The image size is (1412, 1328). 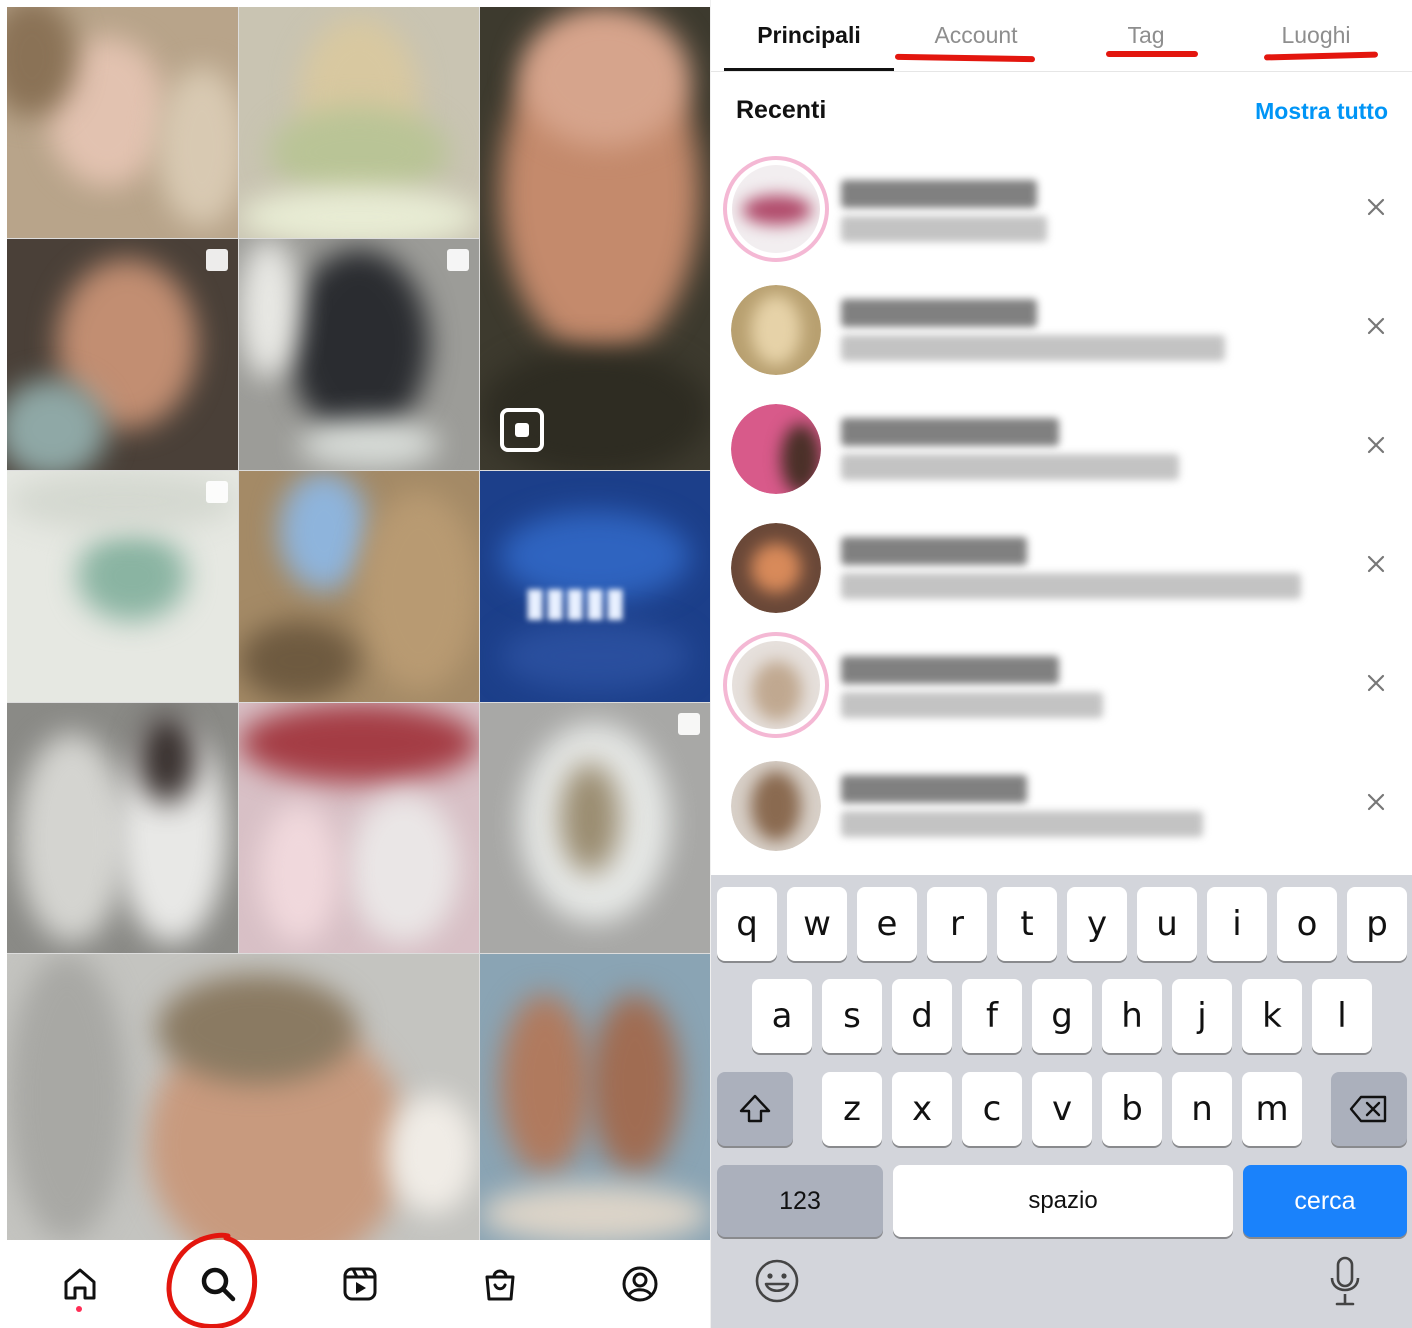 I want to click on key-s: s, so click(x=852, y=1016).